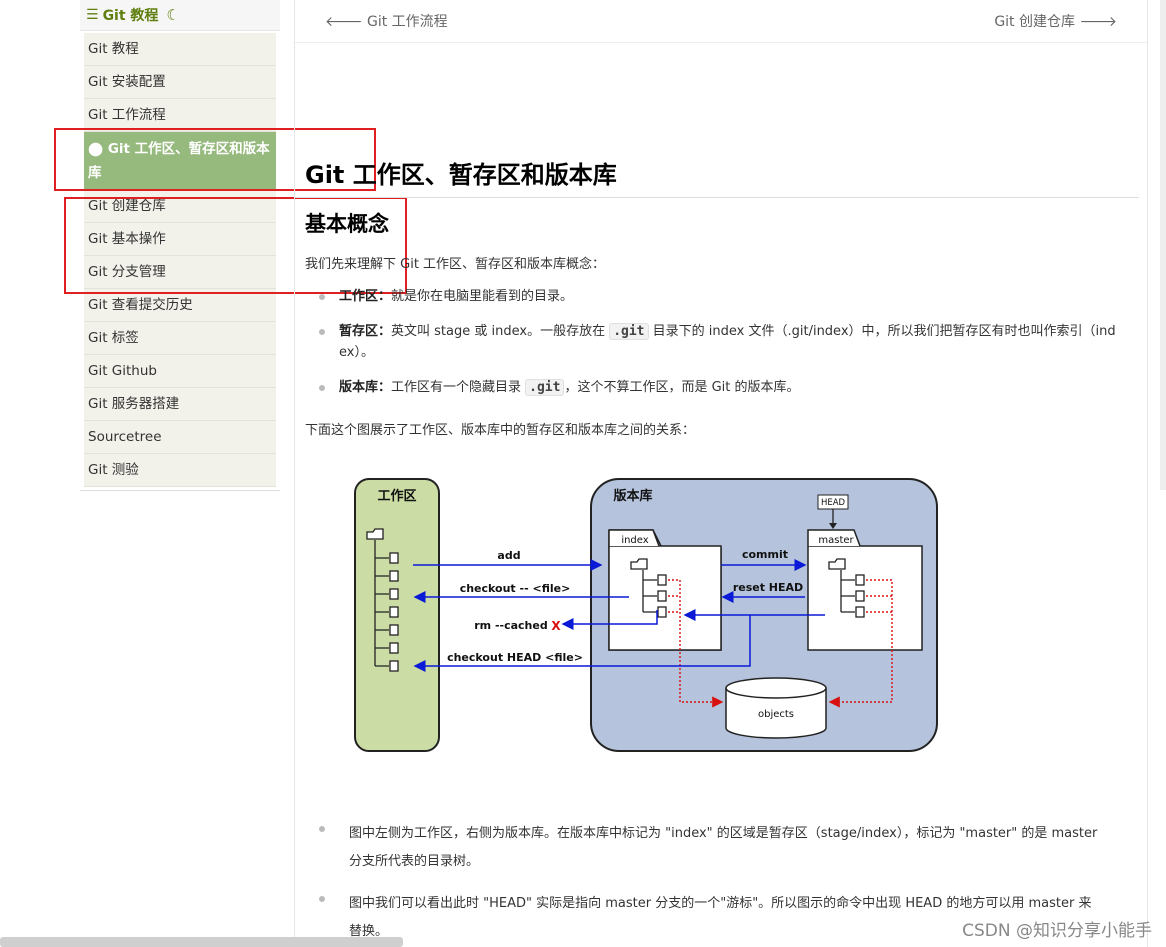  What do you see at coordinates (508, 555) in the screenshot?
I see `cmd-add: add` at bounding box center [508, 555].